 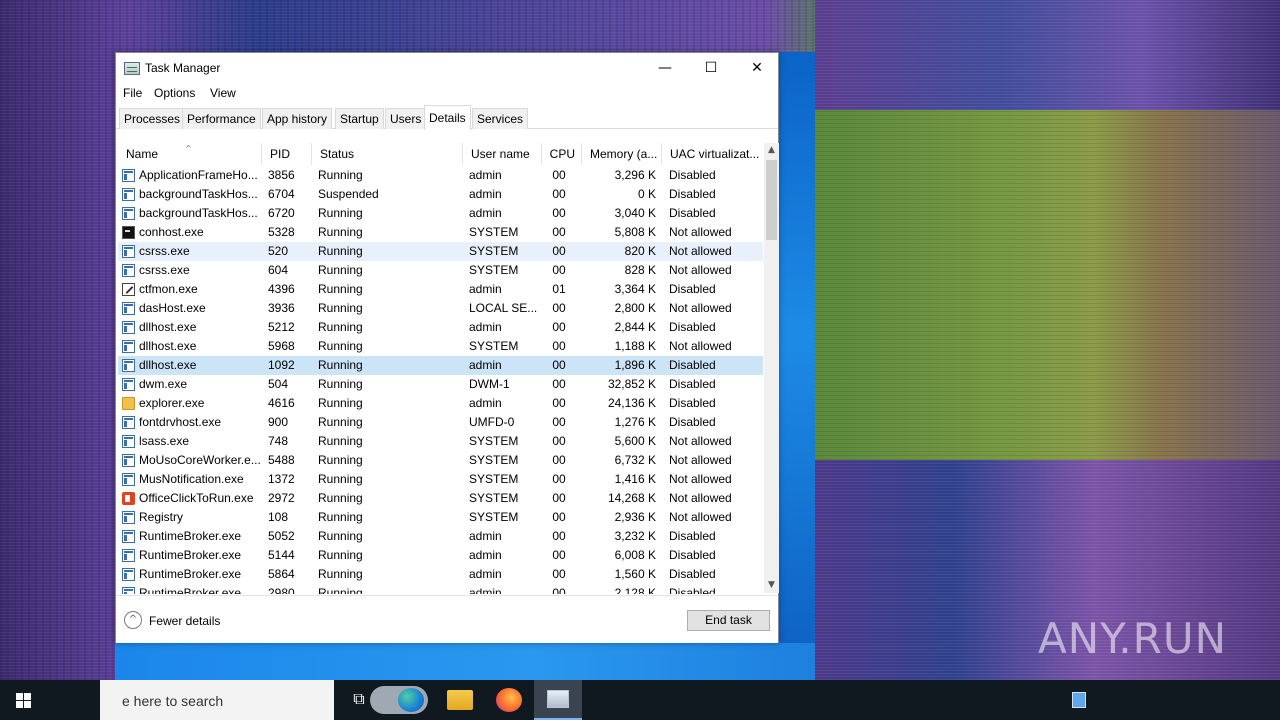 What do you see at coordinates (278, 251) in the screenshot?
I see `process-pid: 520` at bounding box center [278, 251].